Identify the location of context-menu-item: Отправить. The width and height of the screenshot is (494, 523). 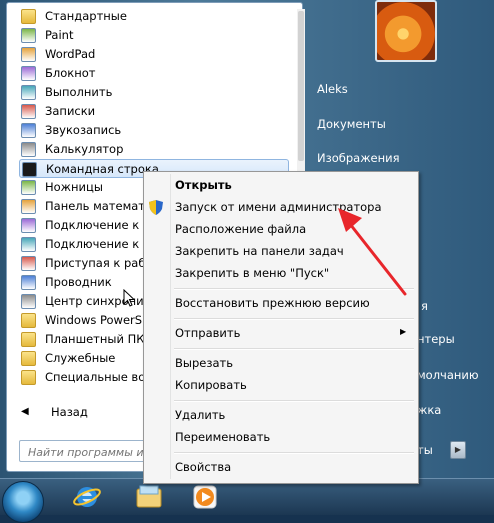
(207, 333).